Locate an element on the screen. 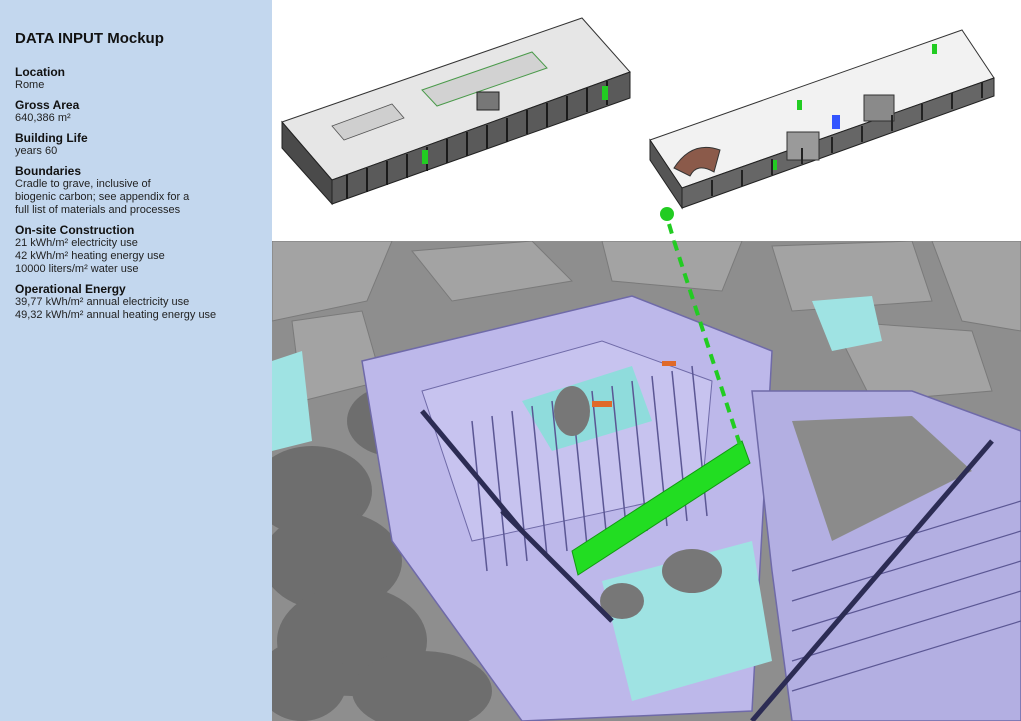  field-label: Boundaries is located at coordinates (48, 171).